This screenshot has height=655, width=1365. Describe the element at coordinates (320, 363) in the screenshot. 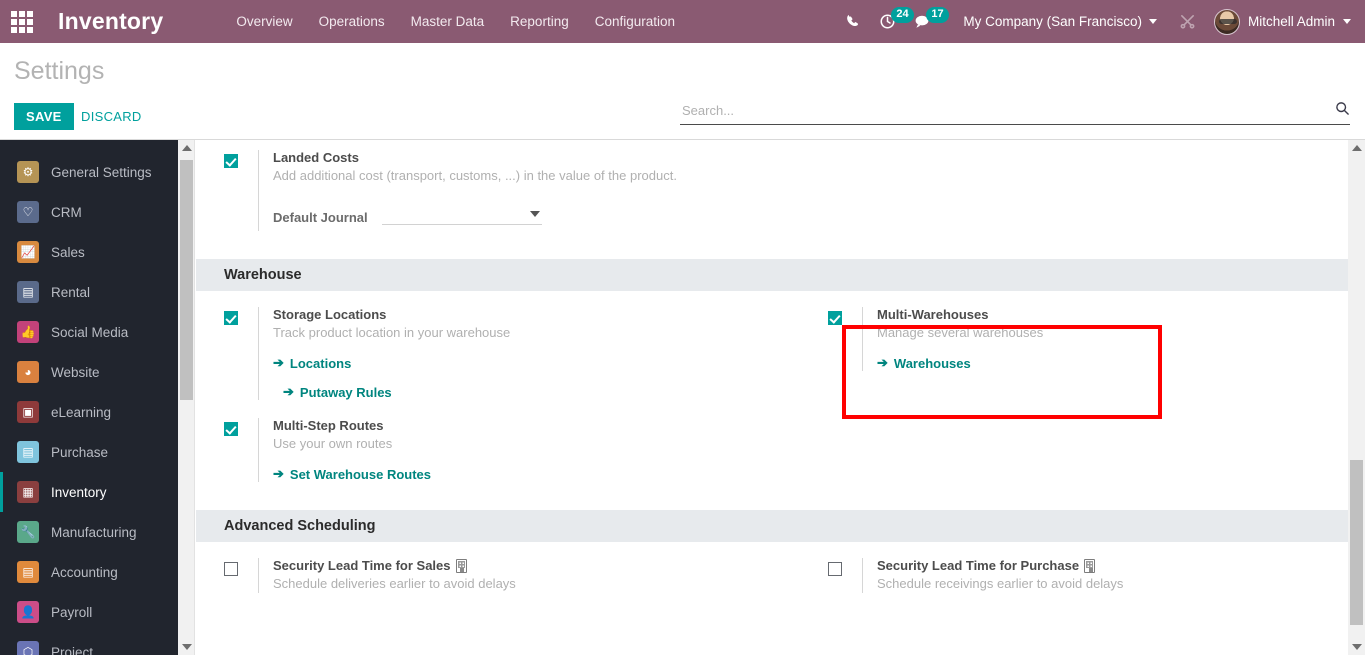

I see `link-label: Locations` at that location.